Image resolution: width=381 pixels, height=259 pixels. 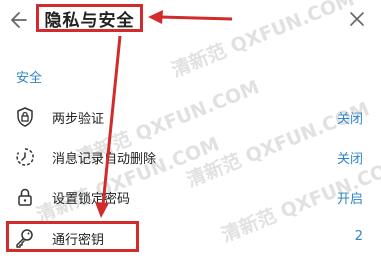 I want to click on close-button, so click(x=357, y=19).